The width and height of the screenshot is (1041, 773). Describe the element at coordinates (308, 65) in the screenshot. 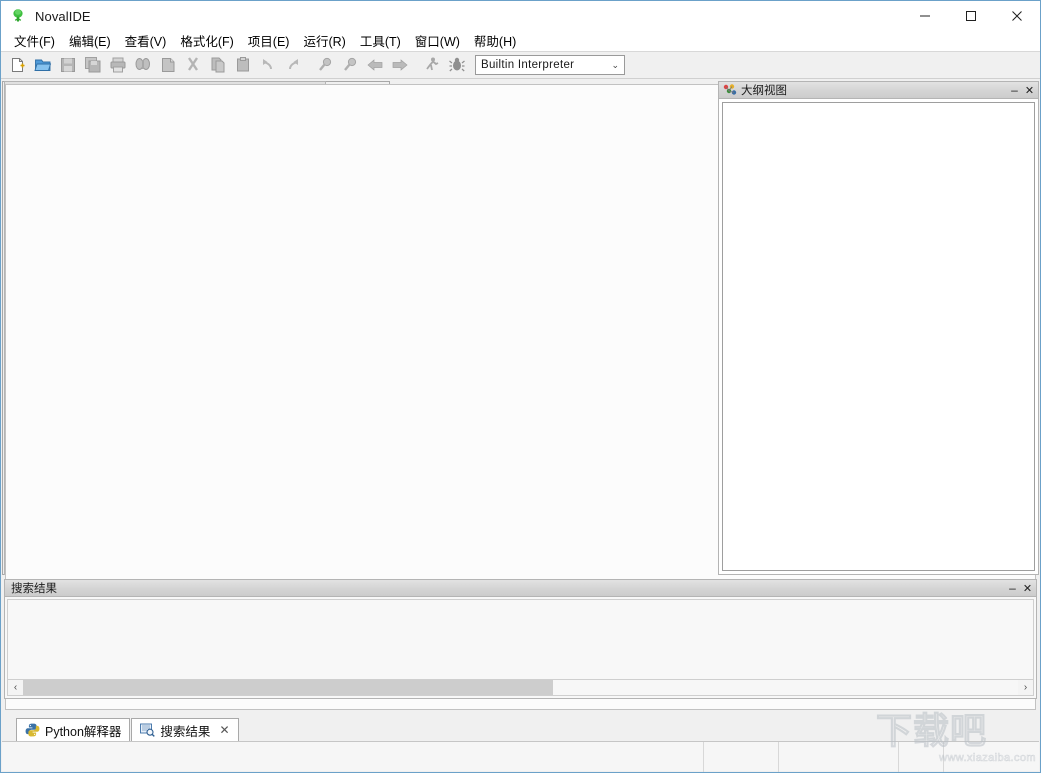

I see `toolbar-separator` at that location.